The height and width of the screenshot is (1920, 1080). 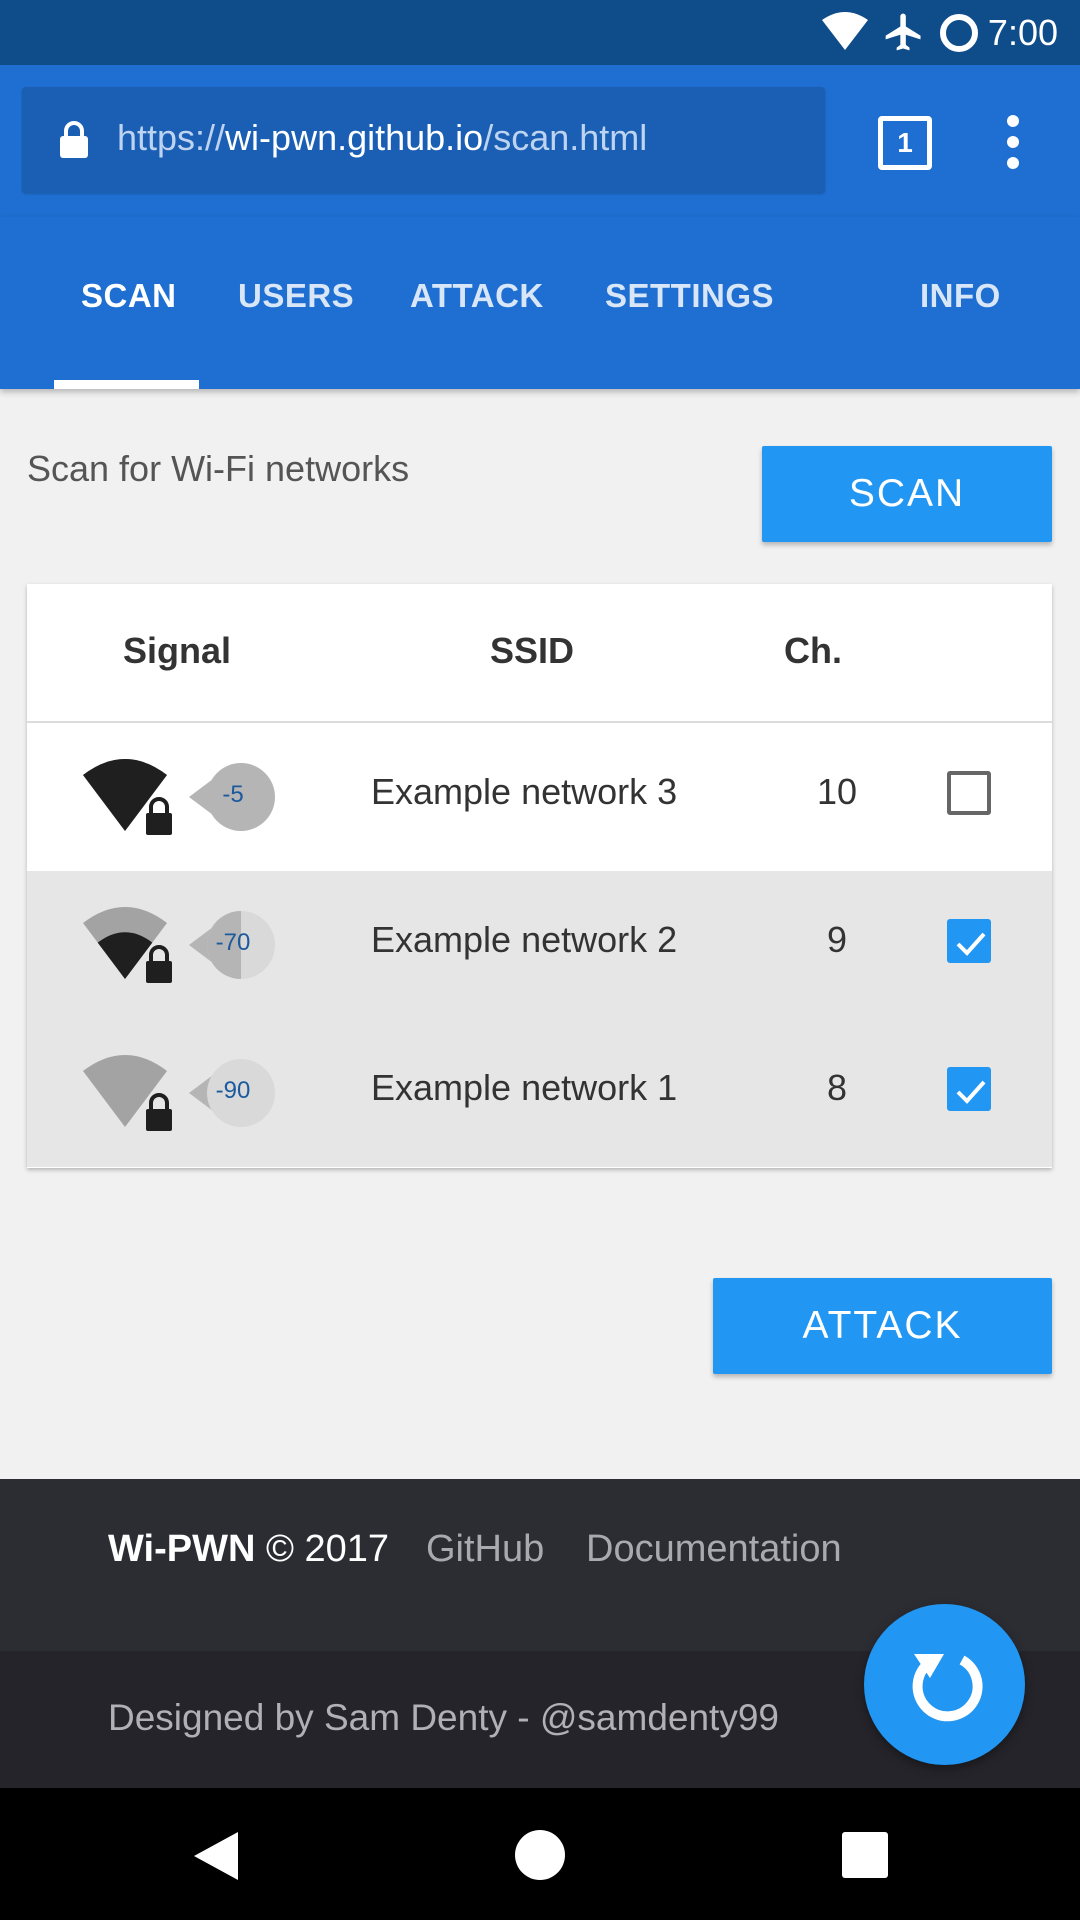 I want to click on ssid-cell: Example network 1, so click(x=524, y=1087).